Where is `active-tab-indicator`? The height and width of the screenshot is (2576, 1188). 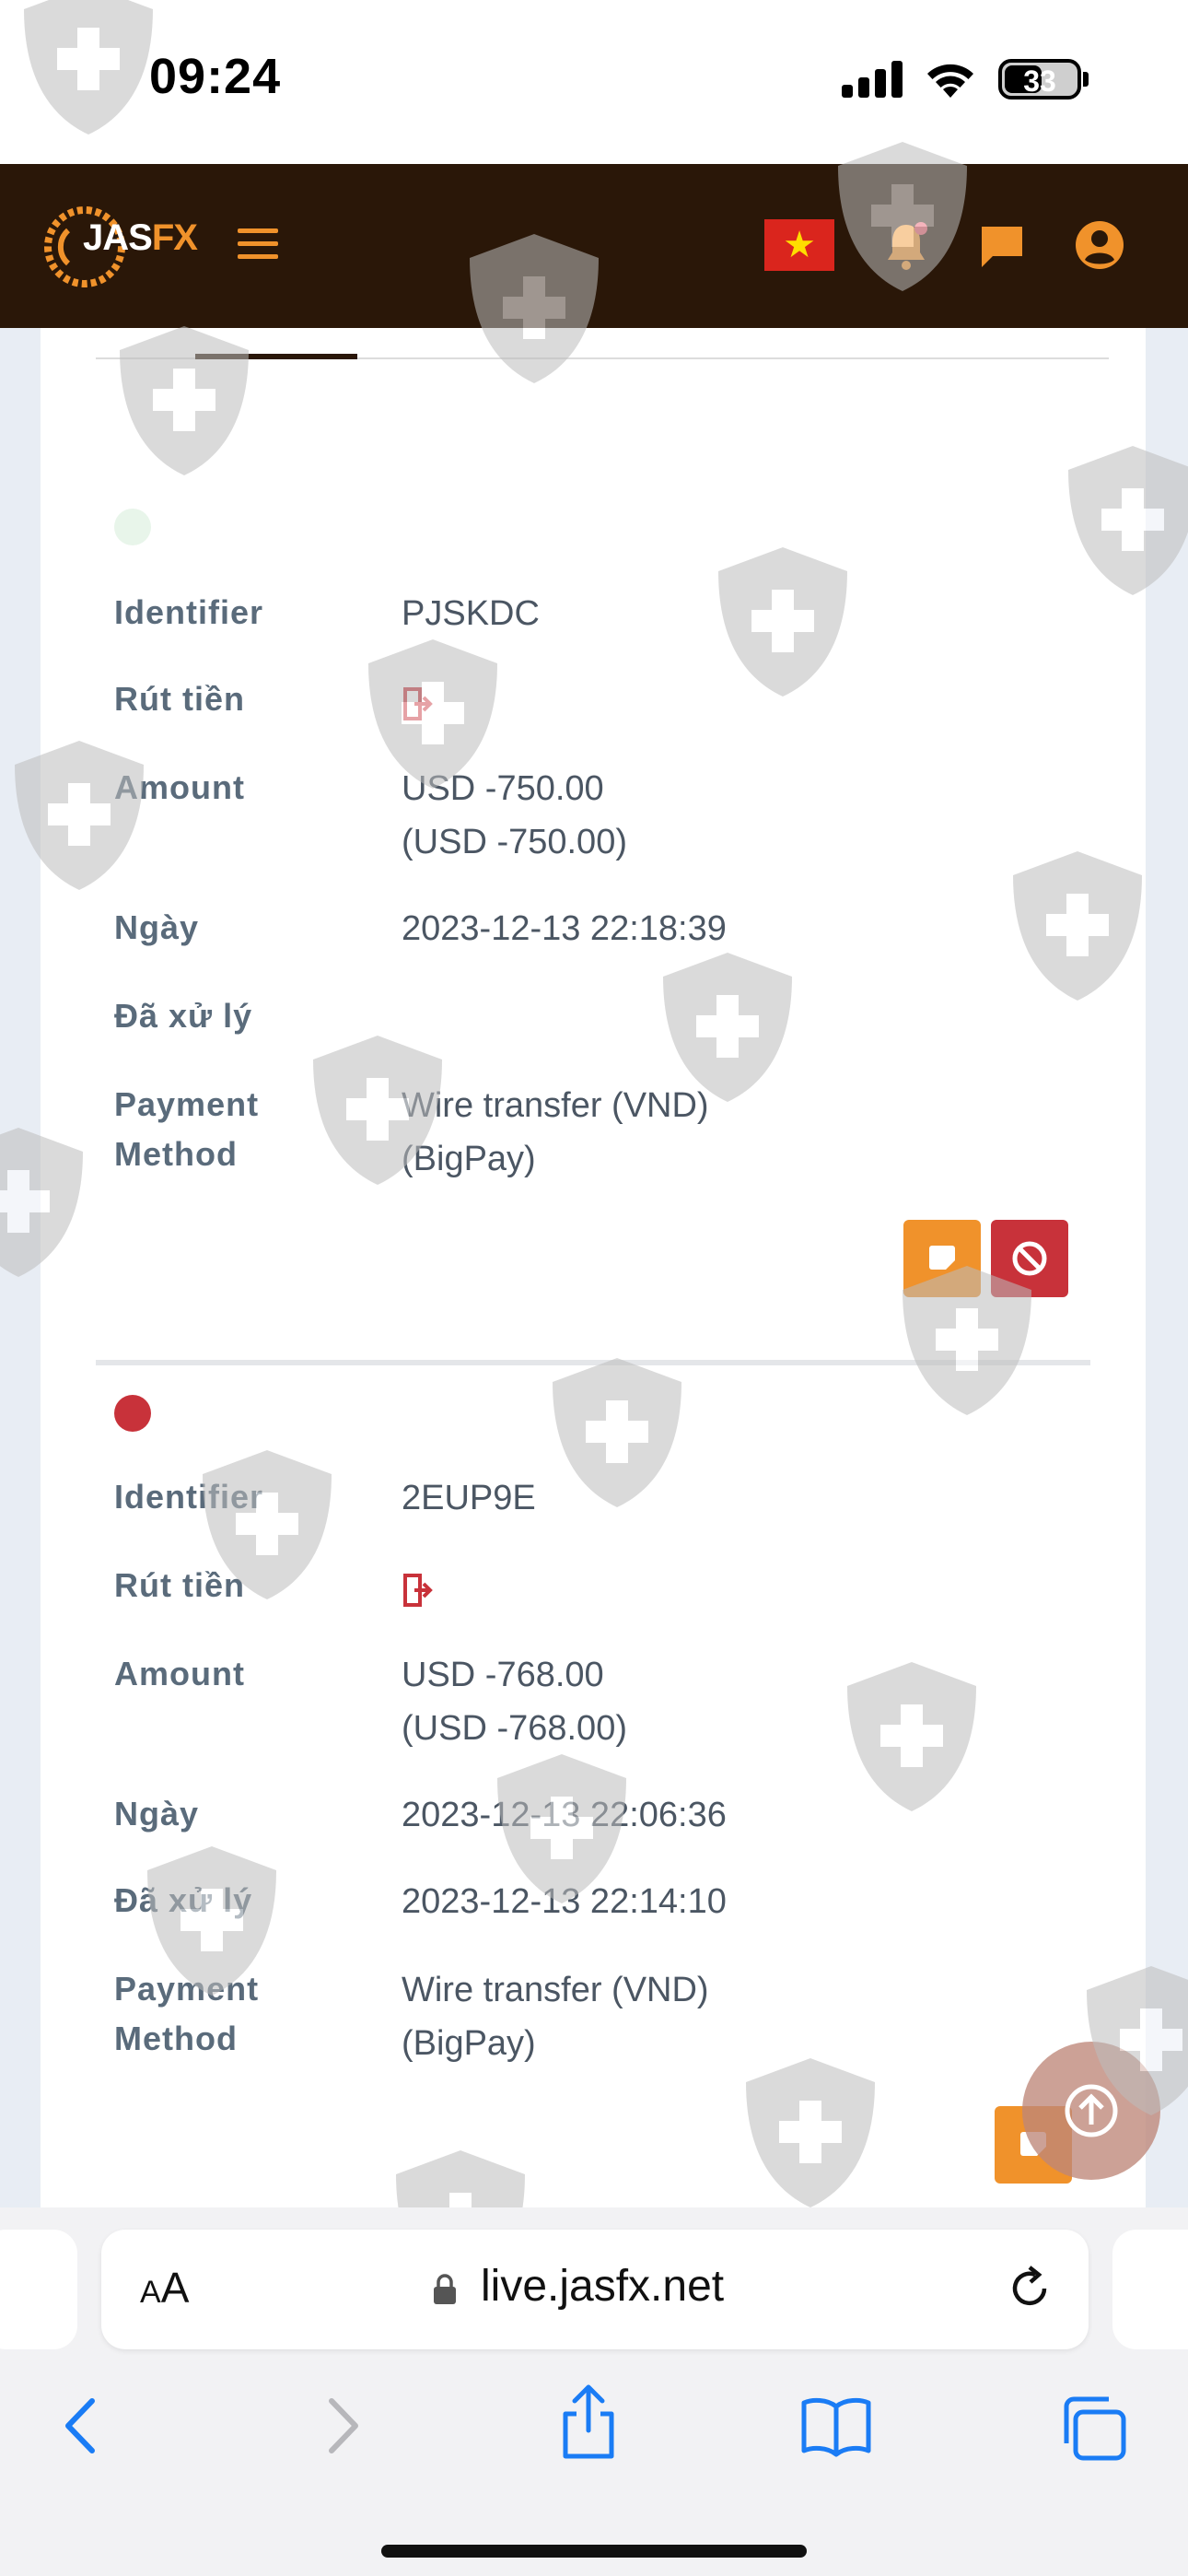
active-tab-indicator is located at coordinates (276, 356).